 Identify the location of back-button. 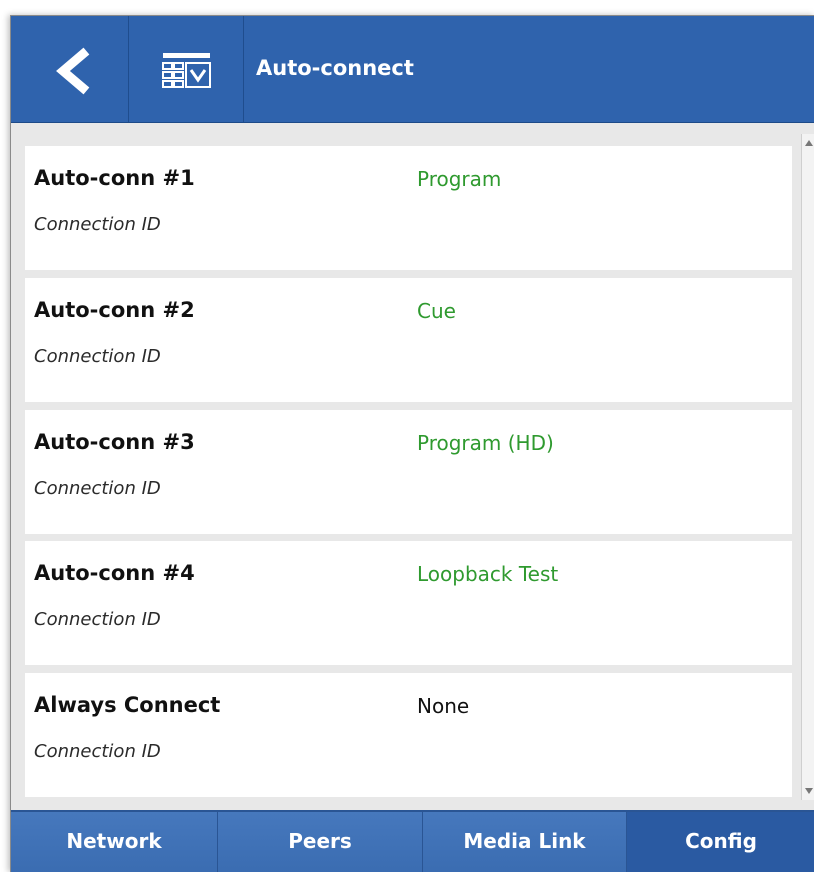
(70, 69).